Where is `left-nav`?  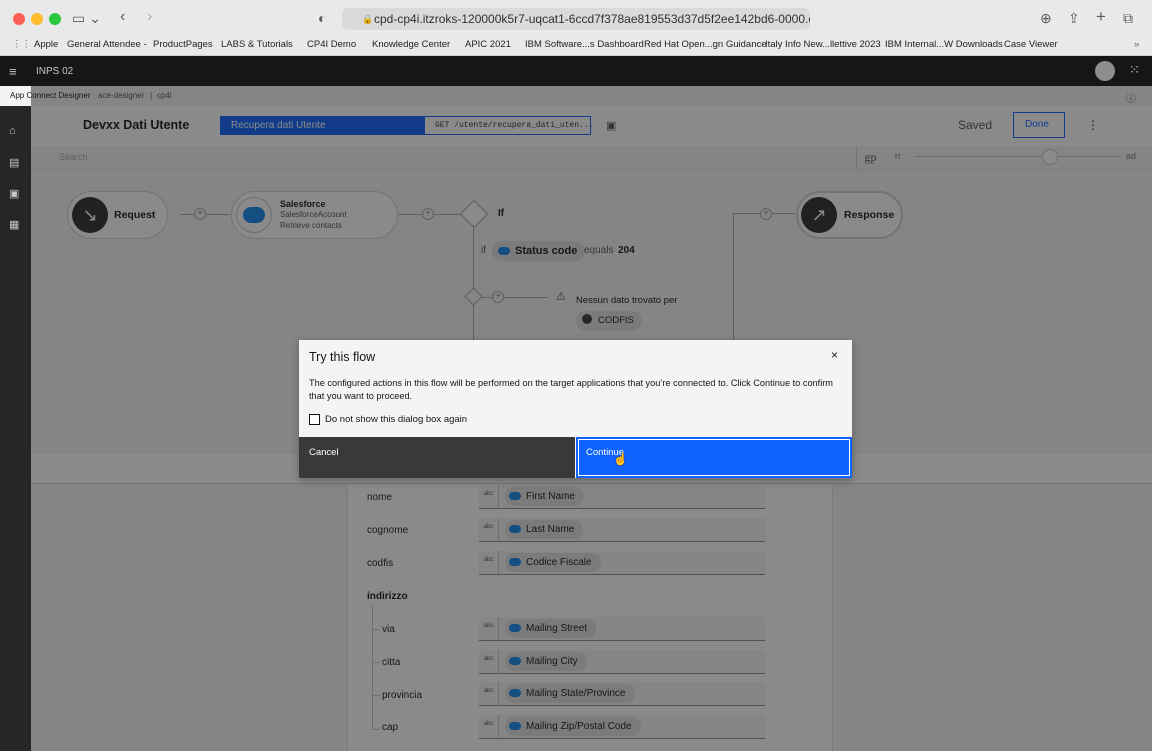 left-nav is located at coordinates (15, 418).